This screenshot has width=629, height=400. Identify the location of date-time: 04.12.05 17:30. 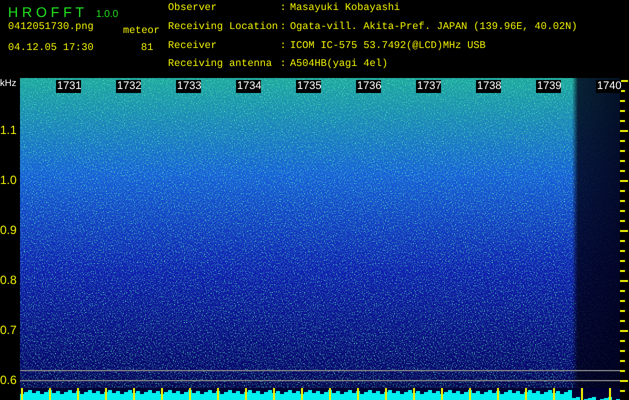
(51, 48).